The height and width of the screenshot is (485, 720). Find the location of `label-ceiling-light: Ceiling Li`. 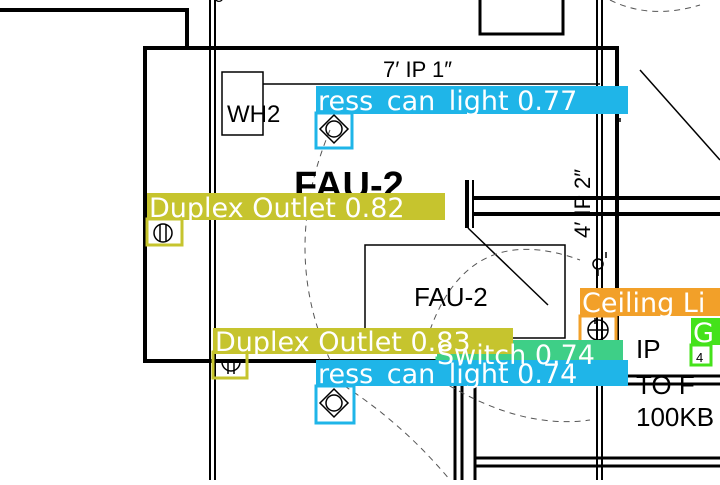

label-ceiling-light: Ceiling Li is located at coordinates (643, 303).